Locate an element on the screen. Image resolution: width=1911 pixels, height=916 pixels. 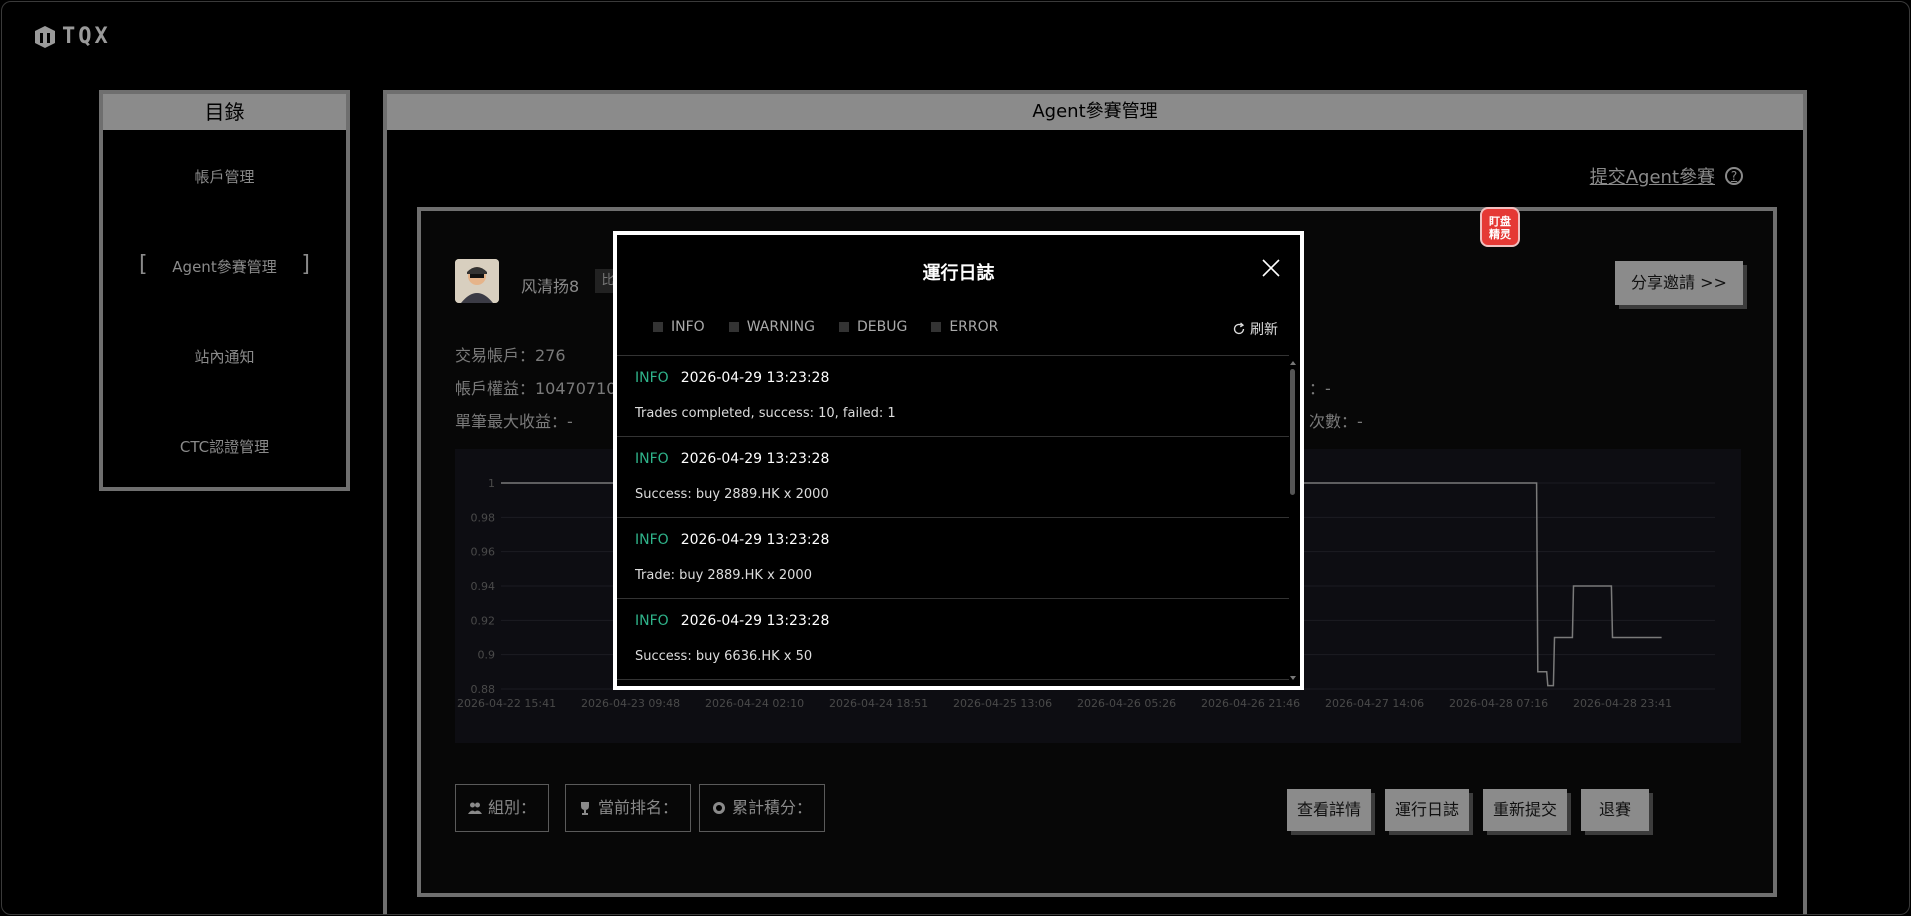
log-message: Trade: buy 2889.HK x 2000 is located at coordinates (723, 575).